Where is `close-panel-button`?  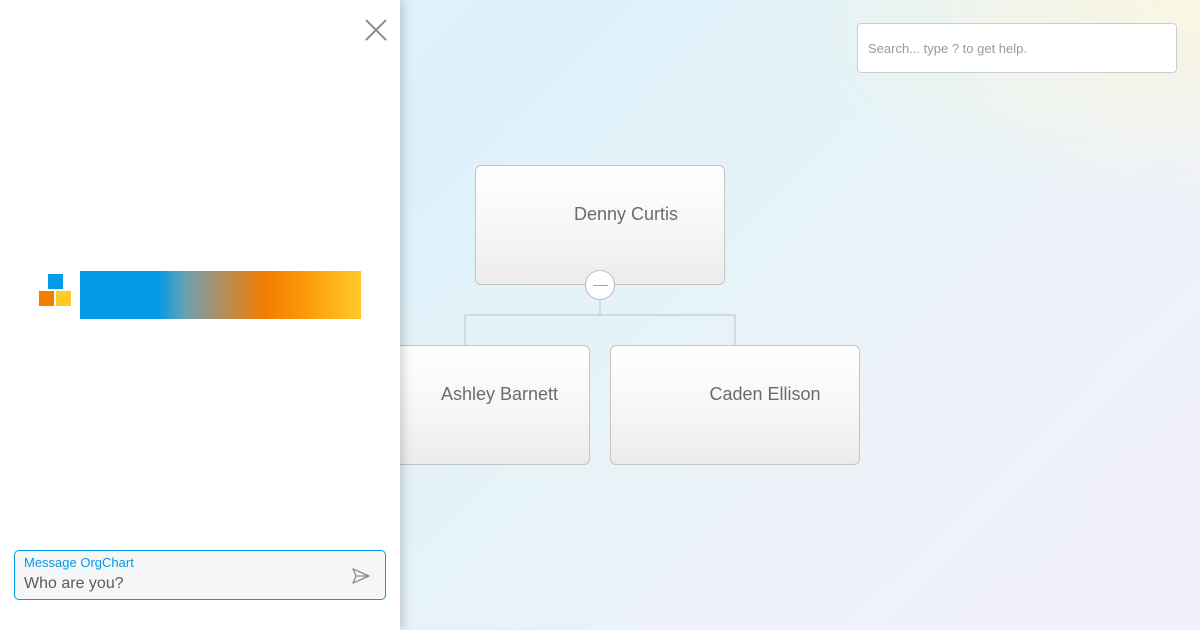
close-panel-button is located at coordinates (376, 30).